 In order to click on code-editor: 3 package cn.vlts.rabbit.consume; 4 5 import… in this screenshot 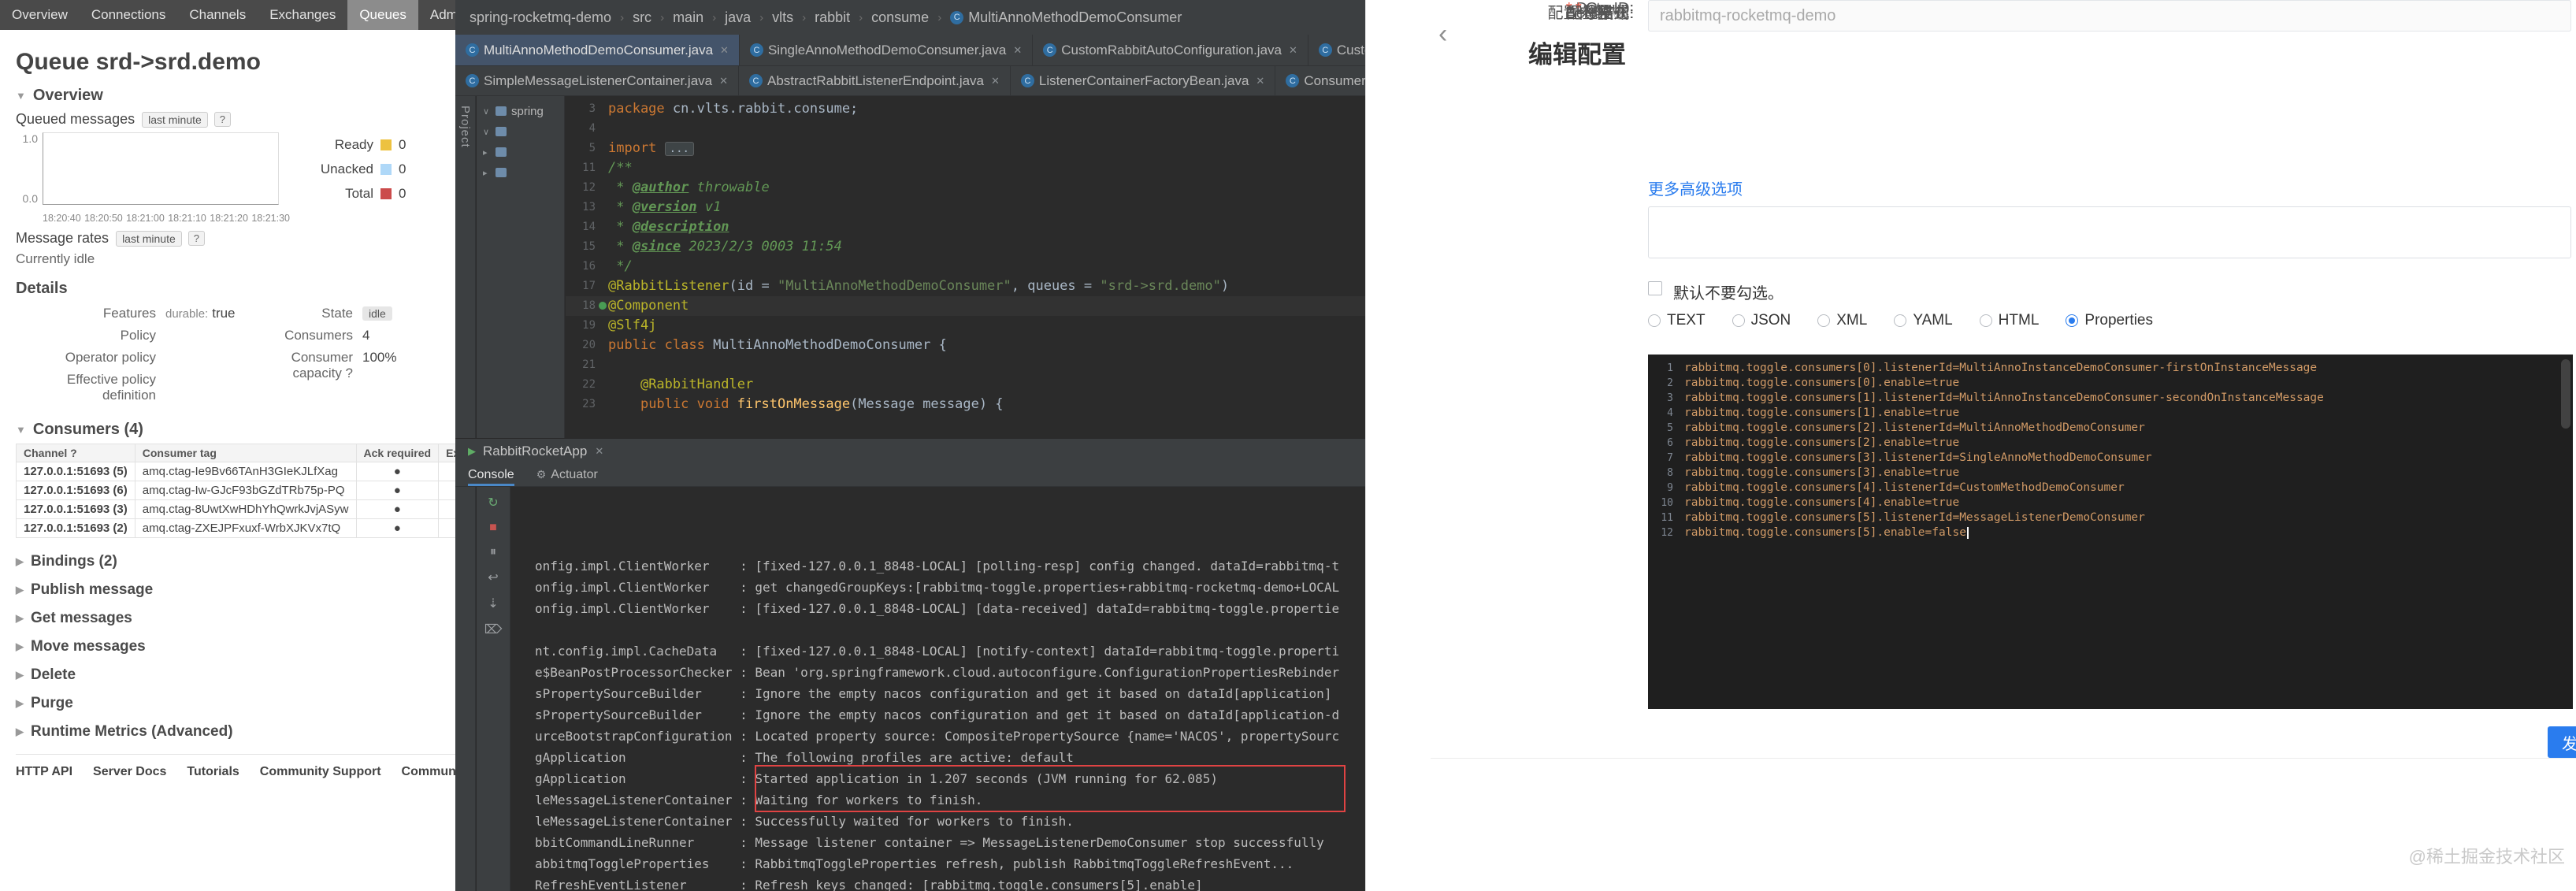, I will do `click(965, 267)`.